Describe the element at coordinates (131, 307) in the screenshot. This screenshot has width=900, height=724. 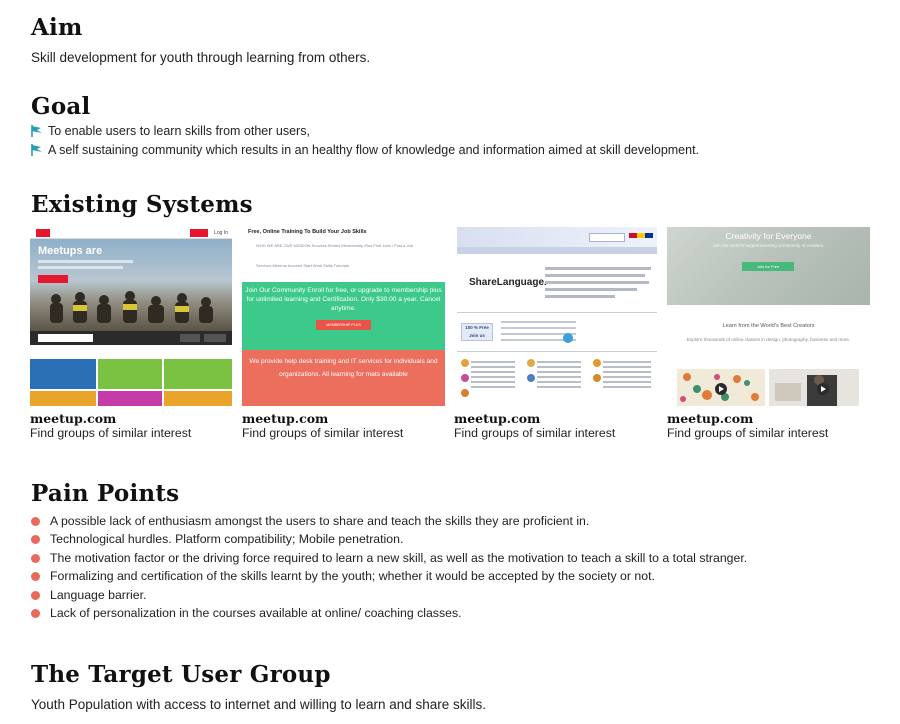
I see `people-photo` at that location.